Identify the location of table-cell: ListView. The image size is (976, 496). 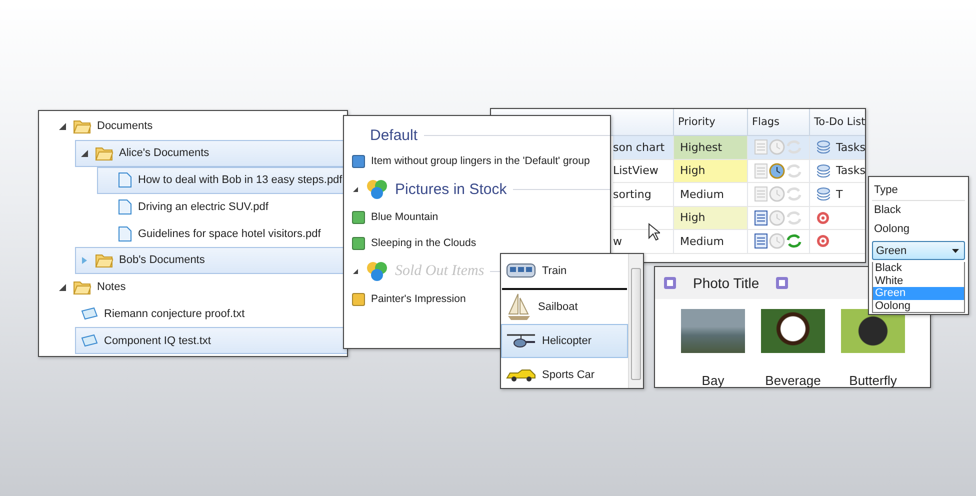
(635, 171).